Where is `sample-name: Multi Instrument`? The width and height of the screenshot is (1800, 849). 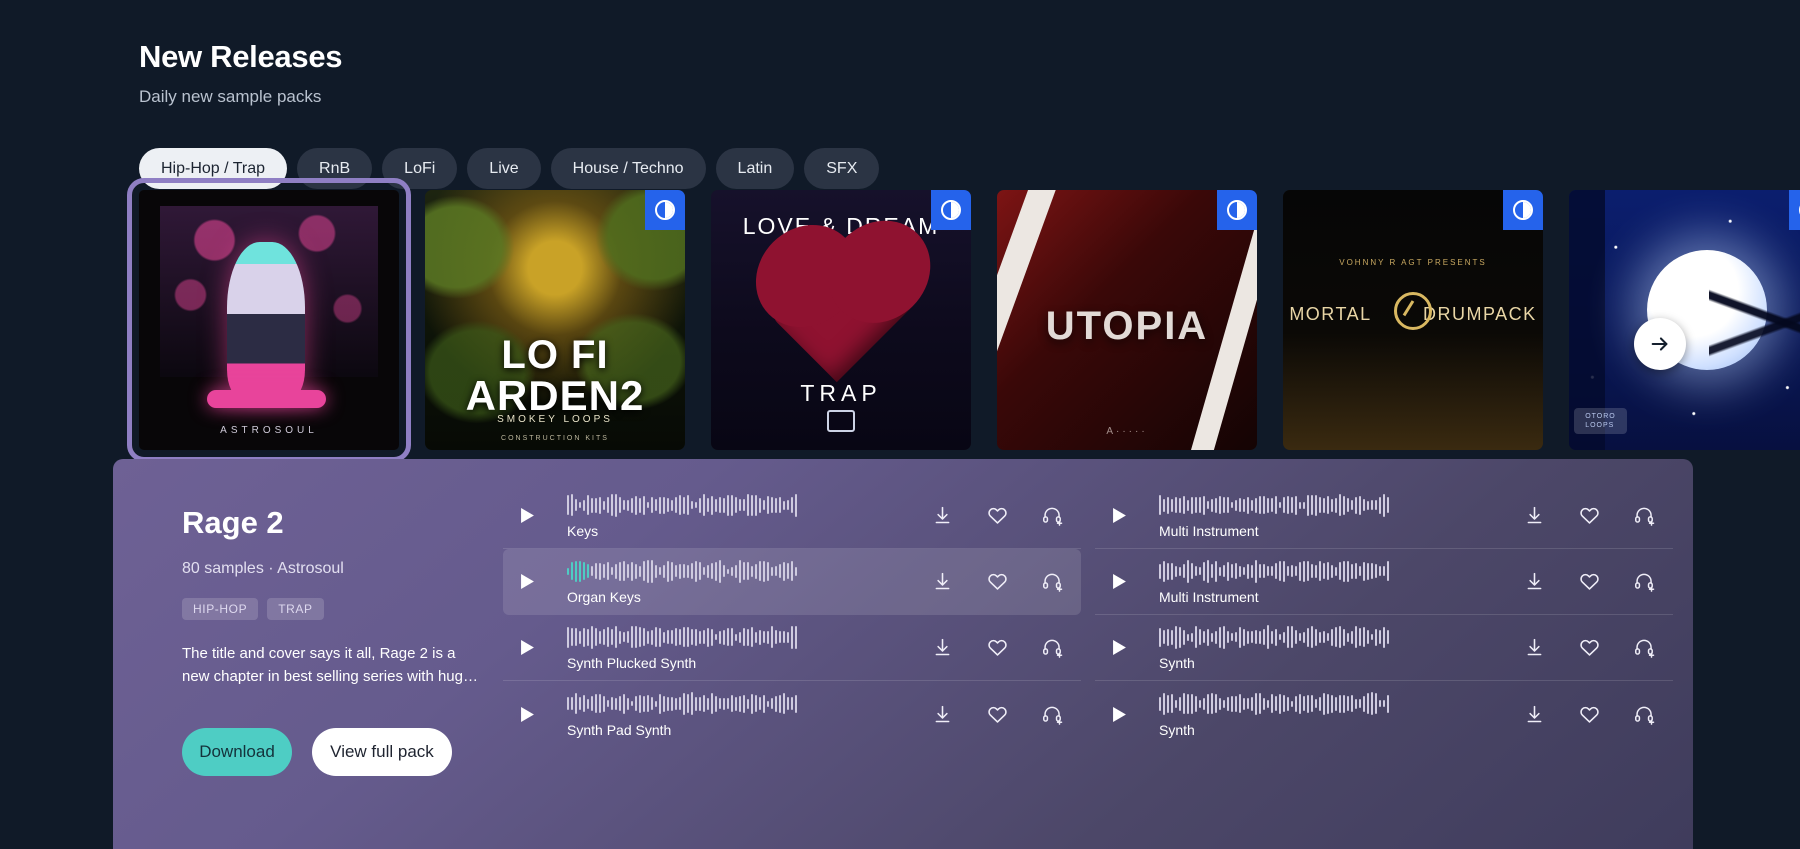
sample-name: Multi Instrument is located at coordinates (1209, 597).